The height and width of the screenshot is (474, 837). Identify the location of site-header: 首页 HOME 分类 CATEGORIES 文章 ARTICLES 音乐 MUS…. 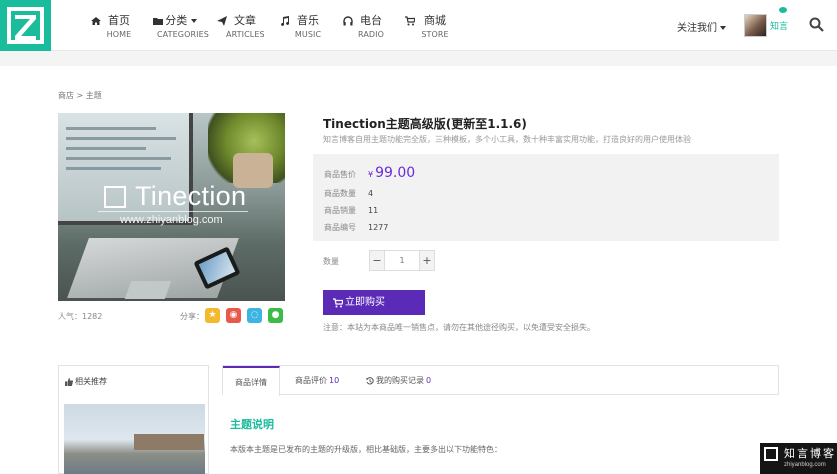
(418, 25).